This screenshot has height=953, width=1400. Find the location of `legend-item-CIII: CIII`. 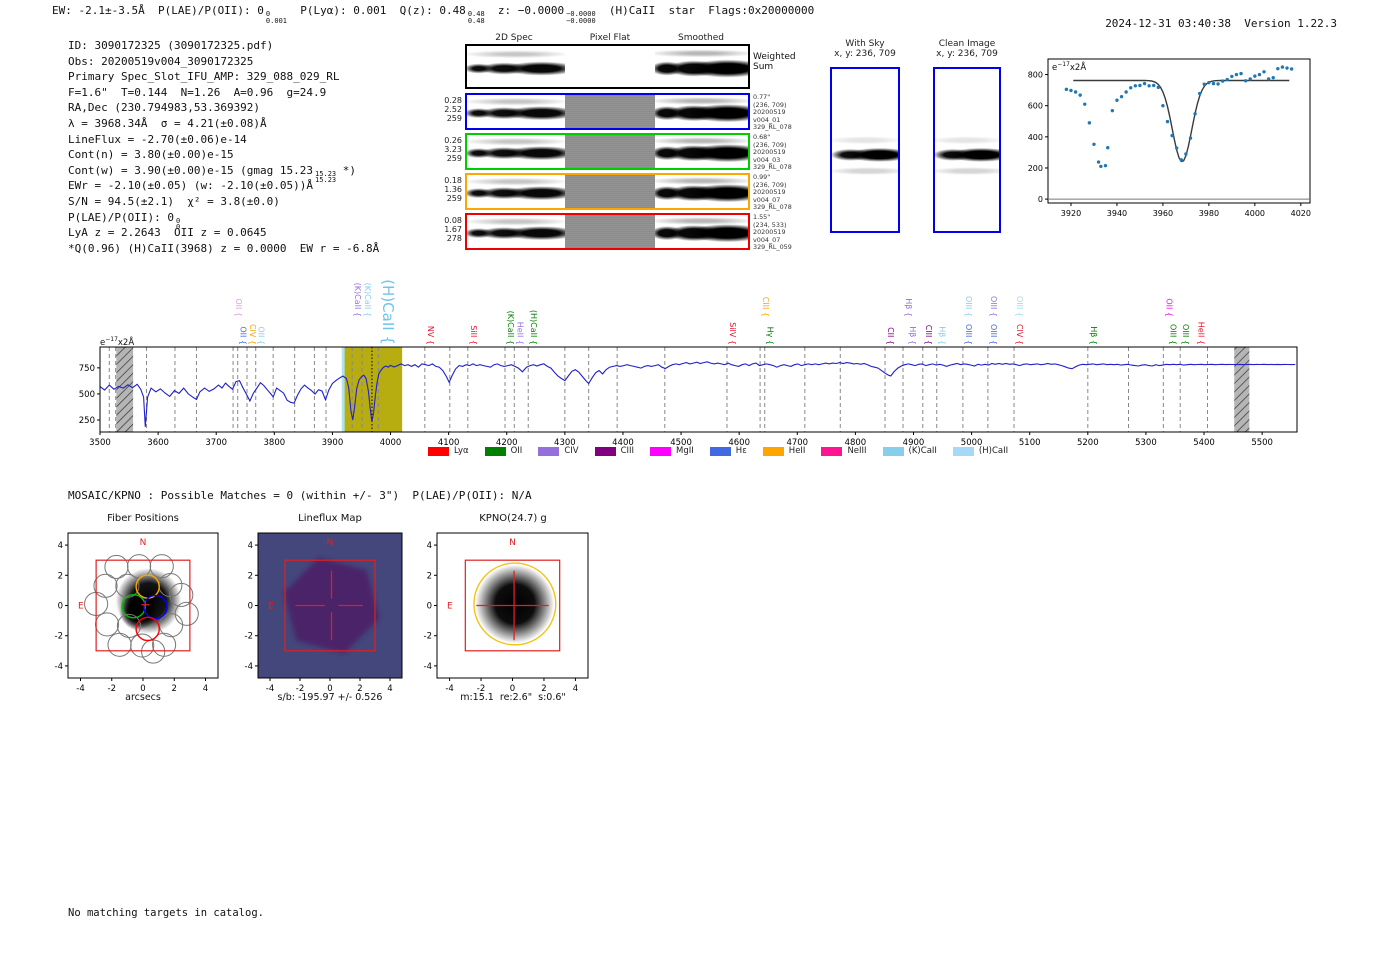

legend-item-CIII: CIII is located at coordinates (614, 451).